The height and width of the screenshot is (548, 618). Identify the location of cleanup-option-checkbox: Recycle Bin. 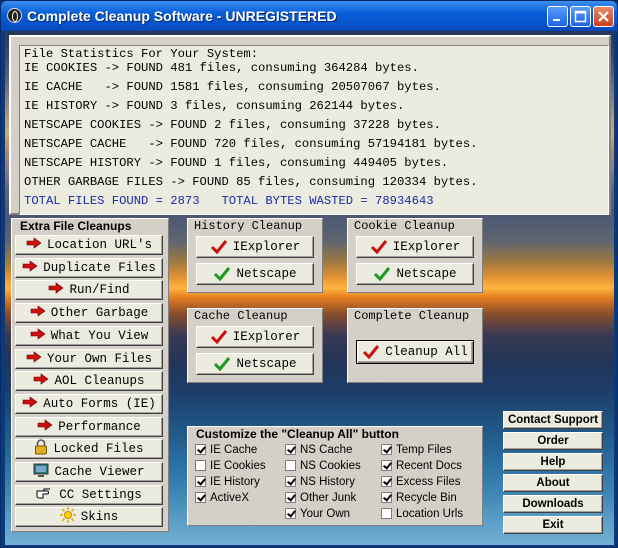
(419, 498).